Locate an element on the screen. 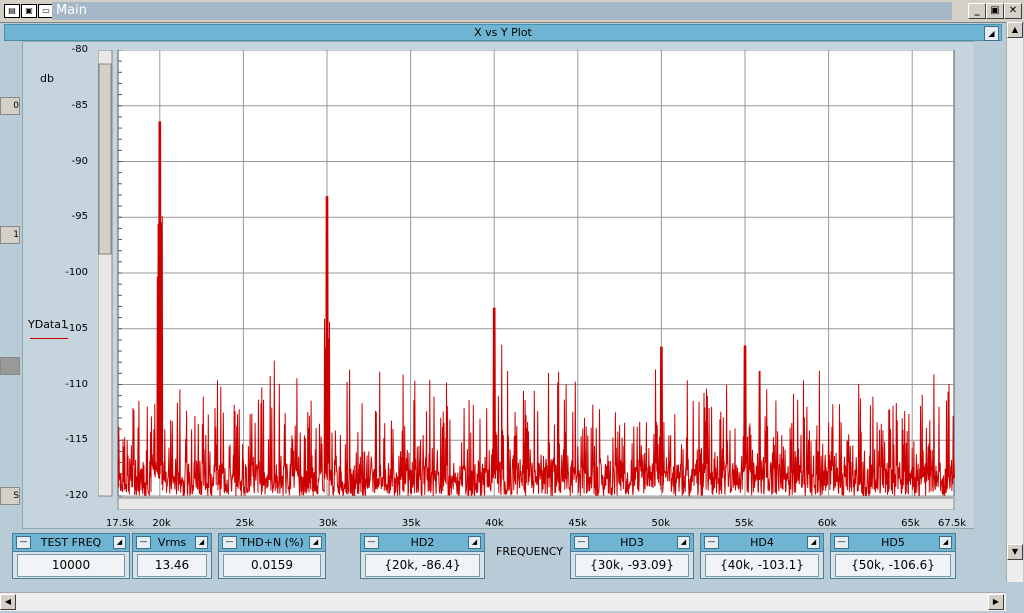  window-title: Main is located at coordinates (72, 10).